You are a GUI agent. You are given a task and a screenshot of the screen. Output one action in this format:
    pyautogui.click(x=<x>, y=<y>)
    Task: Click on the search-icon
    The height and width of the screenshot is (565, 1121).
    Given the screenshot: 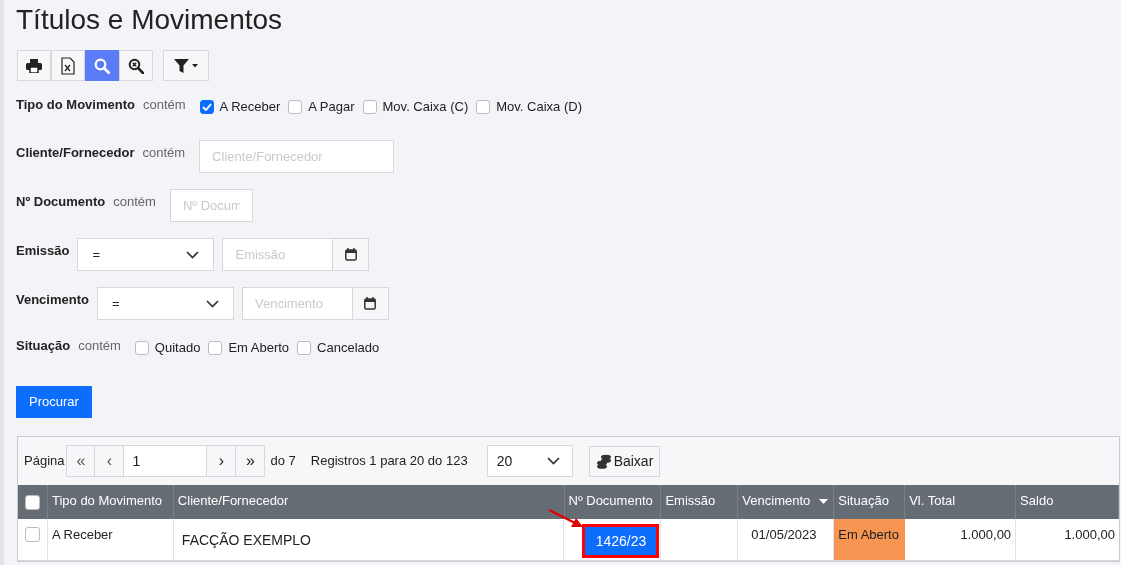 What is the action you would take?
    pyautogui.click(x=102, y=65)
    